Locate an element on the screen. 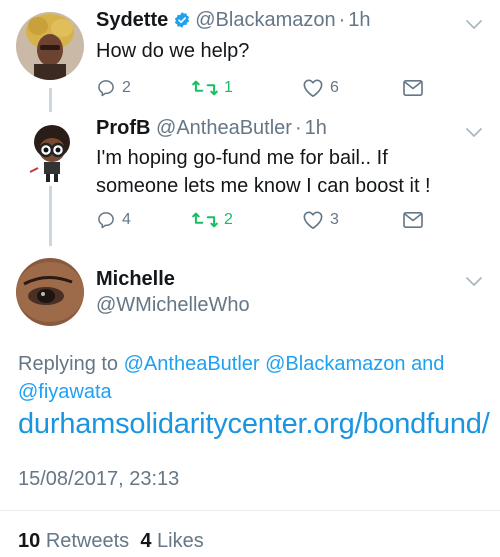 This screenshot has width=500, height=557. verified-badge-icon is located at coordinates (182, 23).